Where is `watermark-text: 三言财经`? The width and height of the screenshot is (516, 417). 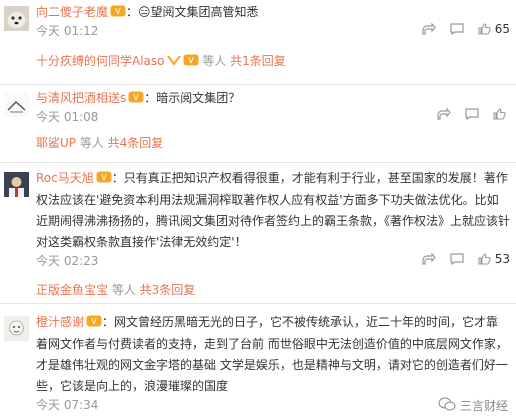 watermark-text: 三言财经 is located at coordinates (483, 406).